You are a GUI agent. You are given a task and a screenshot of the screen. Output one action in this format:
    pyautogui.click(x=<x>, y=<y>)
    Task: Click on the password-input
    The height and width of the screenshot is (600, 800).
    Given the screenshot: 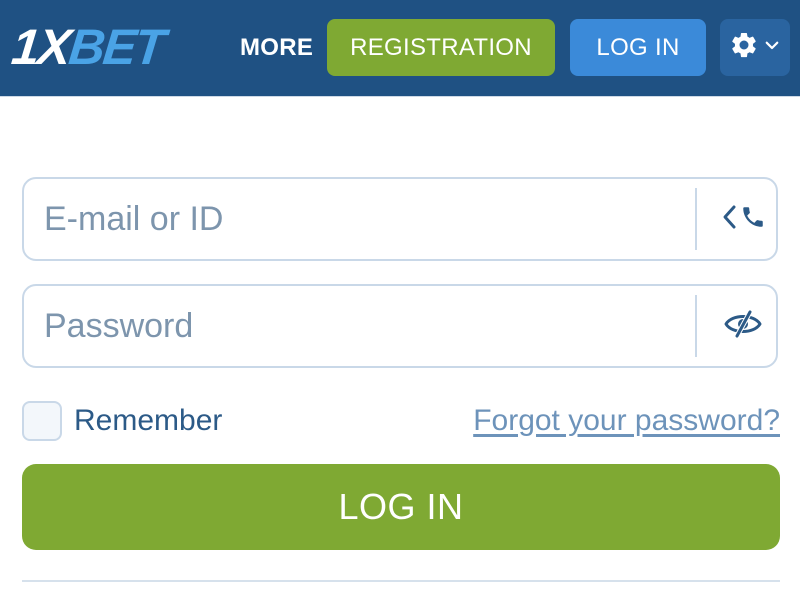 What is the action you would take?
    pyautogui.click(x=364, y=326)
    